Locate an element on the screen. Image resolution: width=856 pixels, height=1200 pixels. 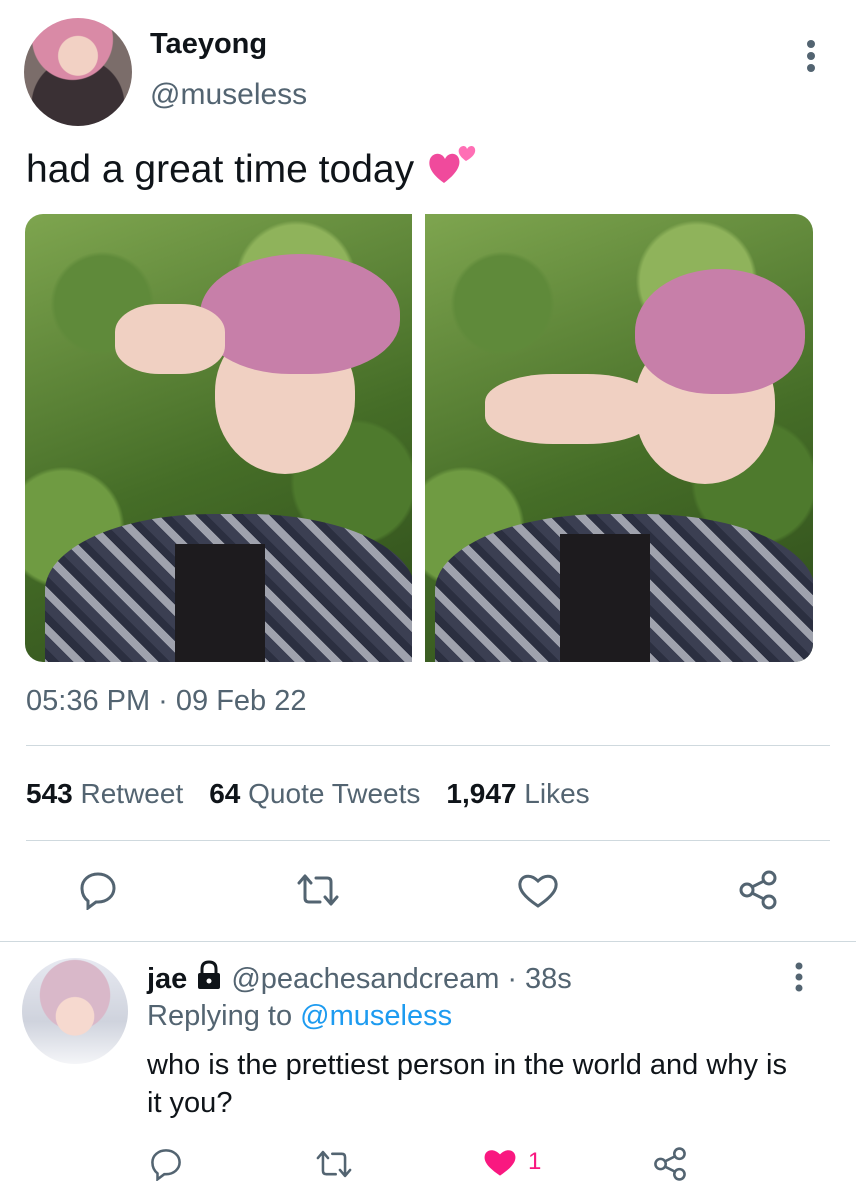
replying-mention: @museless is located at coordinates (376, 1016).